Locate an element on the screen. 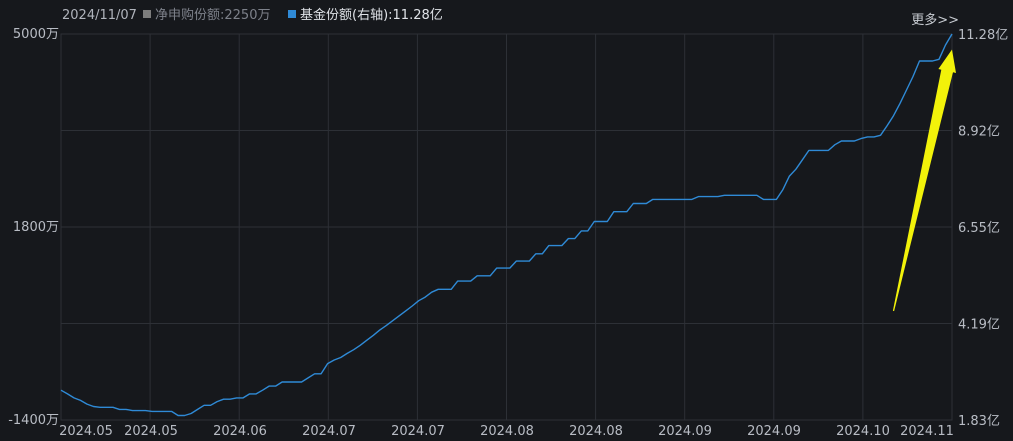 The image size is (1013, 441). right-axis-tick-label: 11.28亿 is located at coordinates (983, 35).